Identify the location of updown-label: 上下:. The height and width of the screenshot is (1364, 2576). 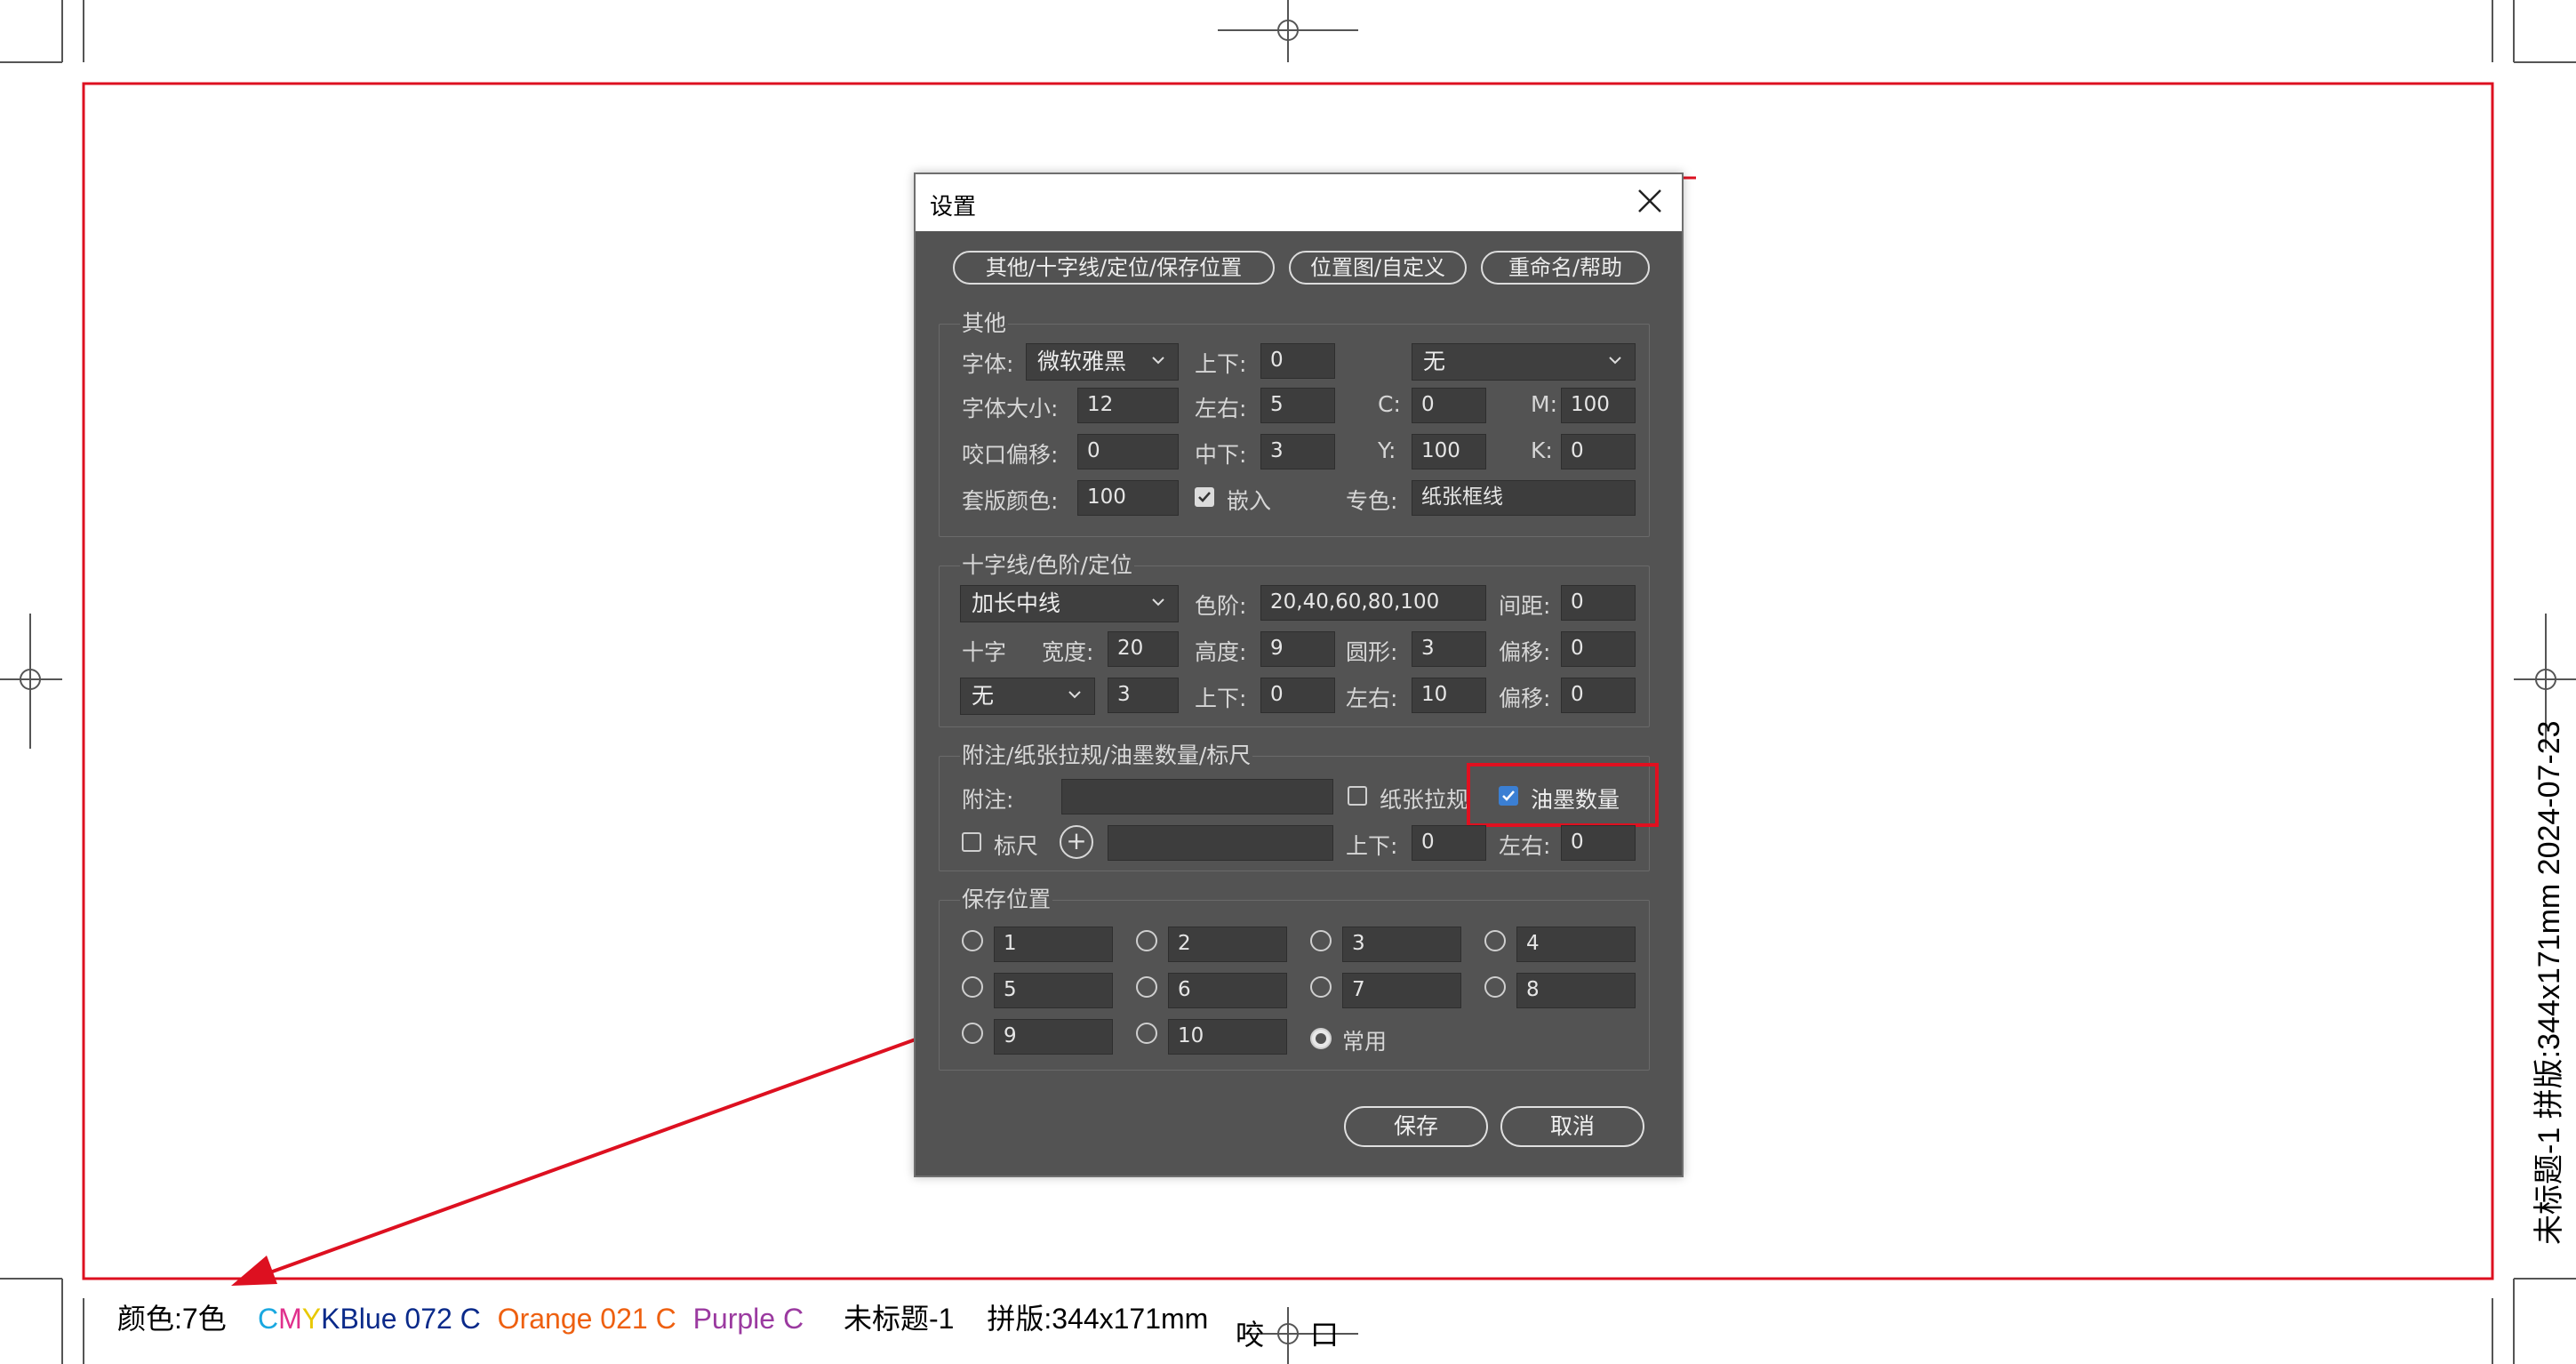
(1221, 364).